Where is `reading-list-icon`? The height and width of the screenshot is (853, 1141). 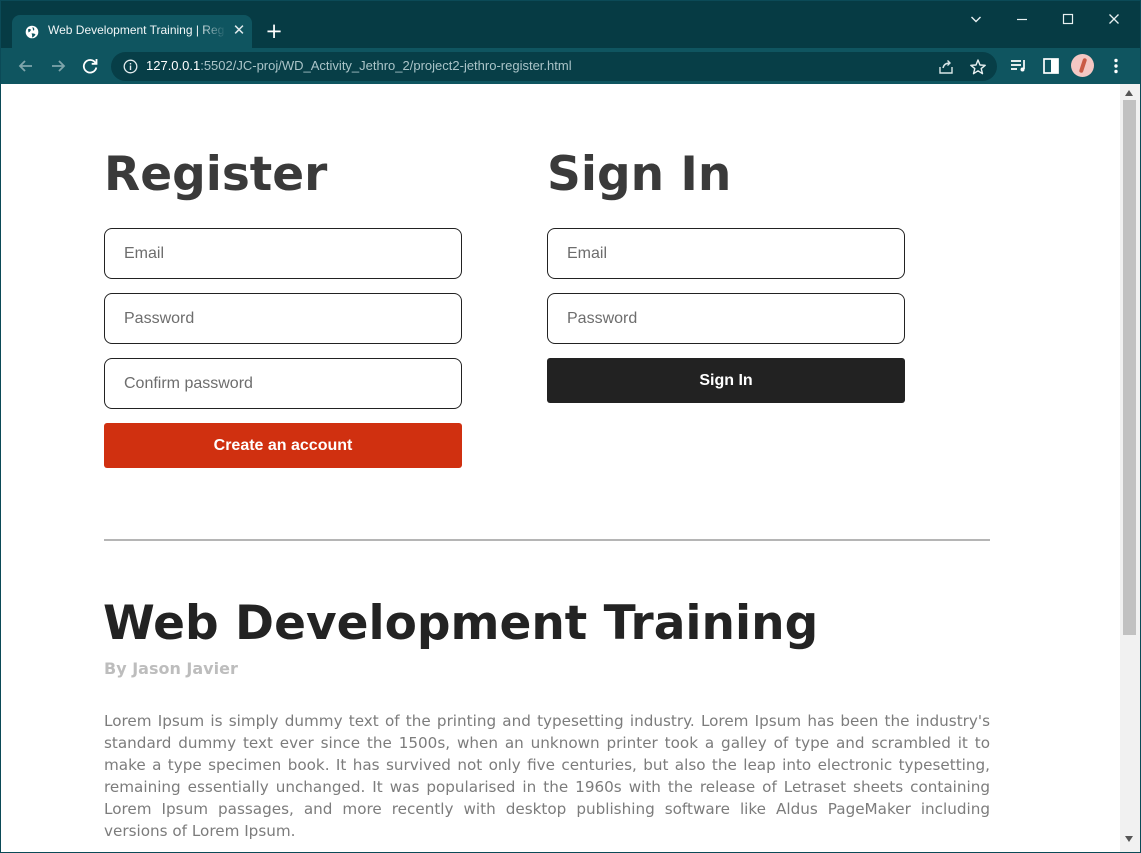 reading-list-icon is located at coordinates (1019, 66).